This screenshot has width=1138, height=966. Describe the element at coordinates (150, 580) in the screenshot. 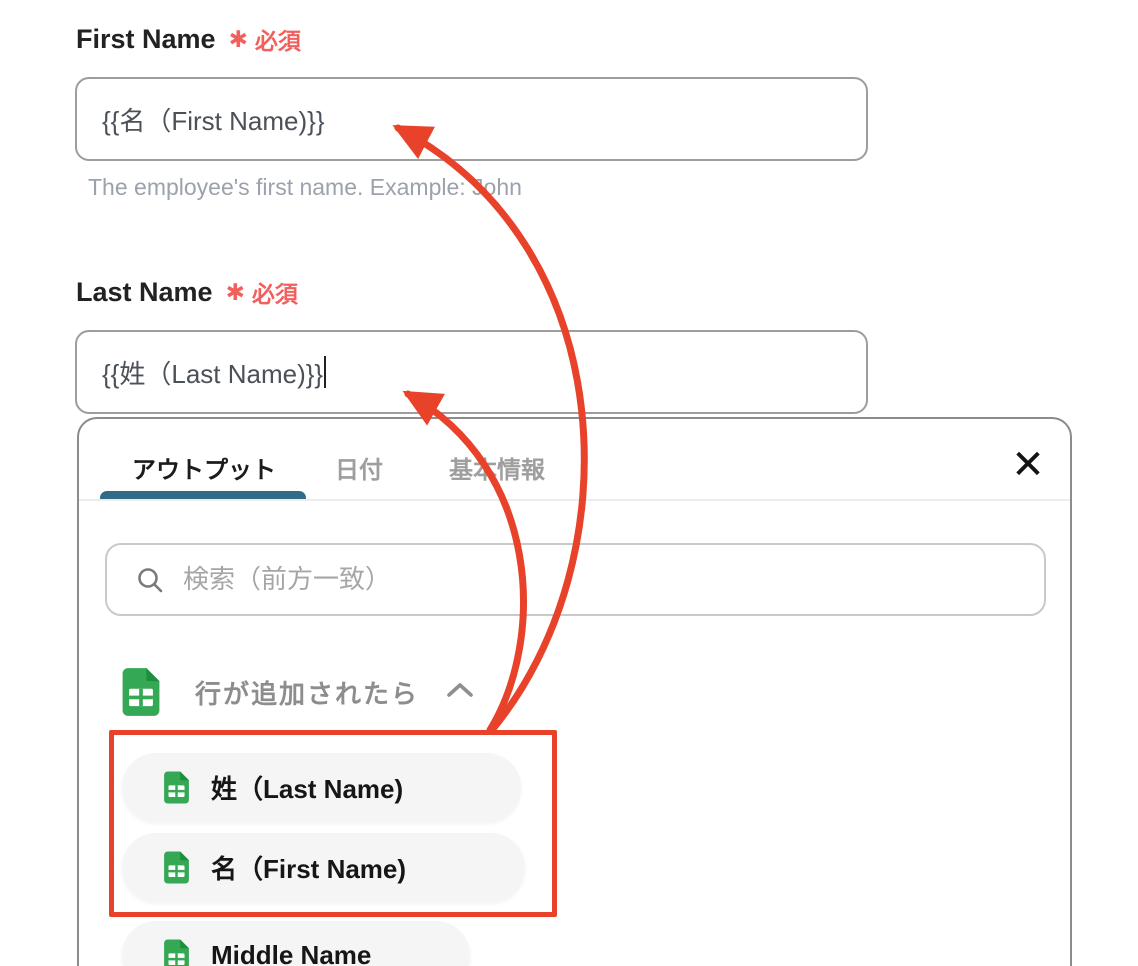

I see `search-icon` at that location.